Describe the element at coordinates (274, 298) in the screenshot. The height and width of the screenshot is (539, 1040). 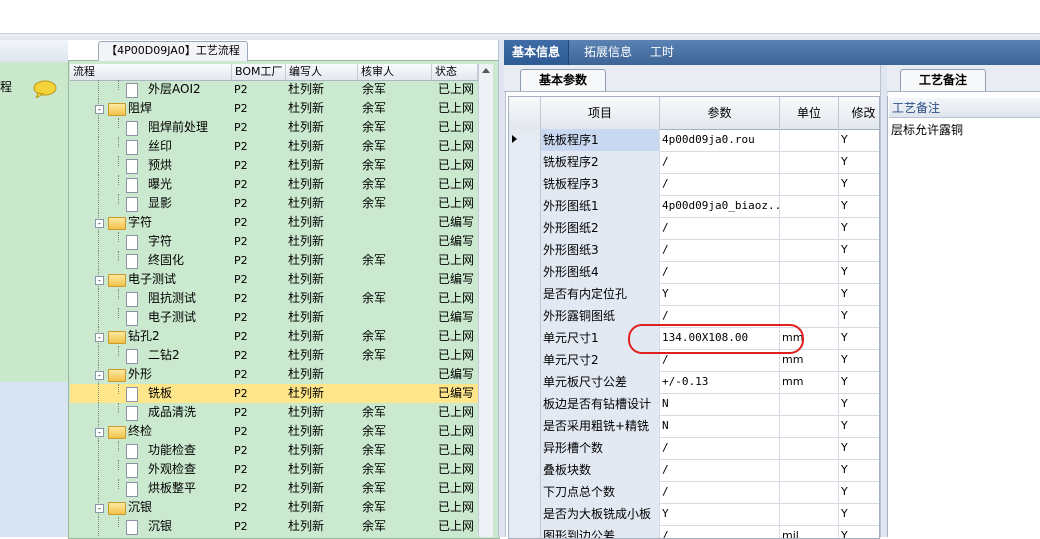
I see `tree-row: 阻抗测试 P2 杜列新 余军 已上网` at that location.